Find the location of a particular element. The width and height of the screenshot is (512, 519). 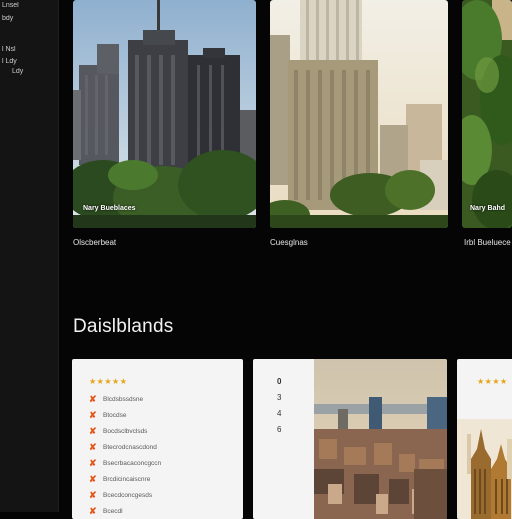

card-caption: Irbl Bueluece is located at coordinates (487, 242).